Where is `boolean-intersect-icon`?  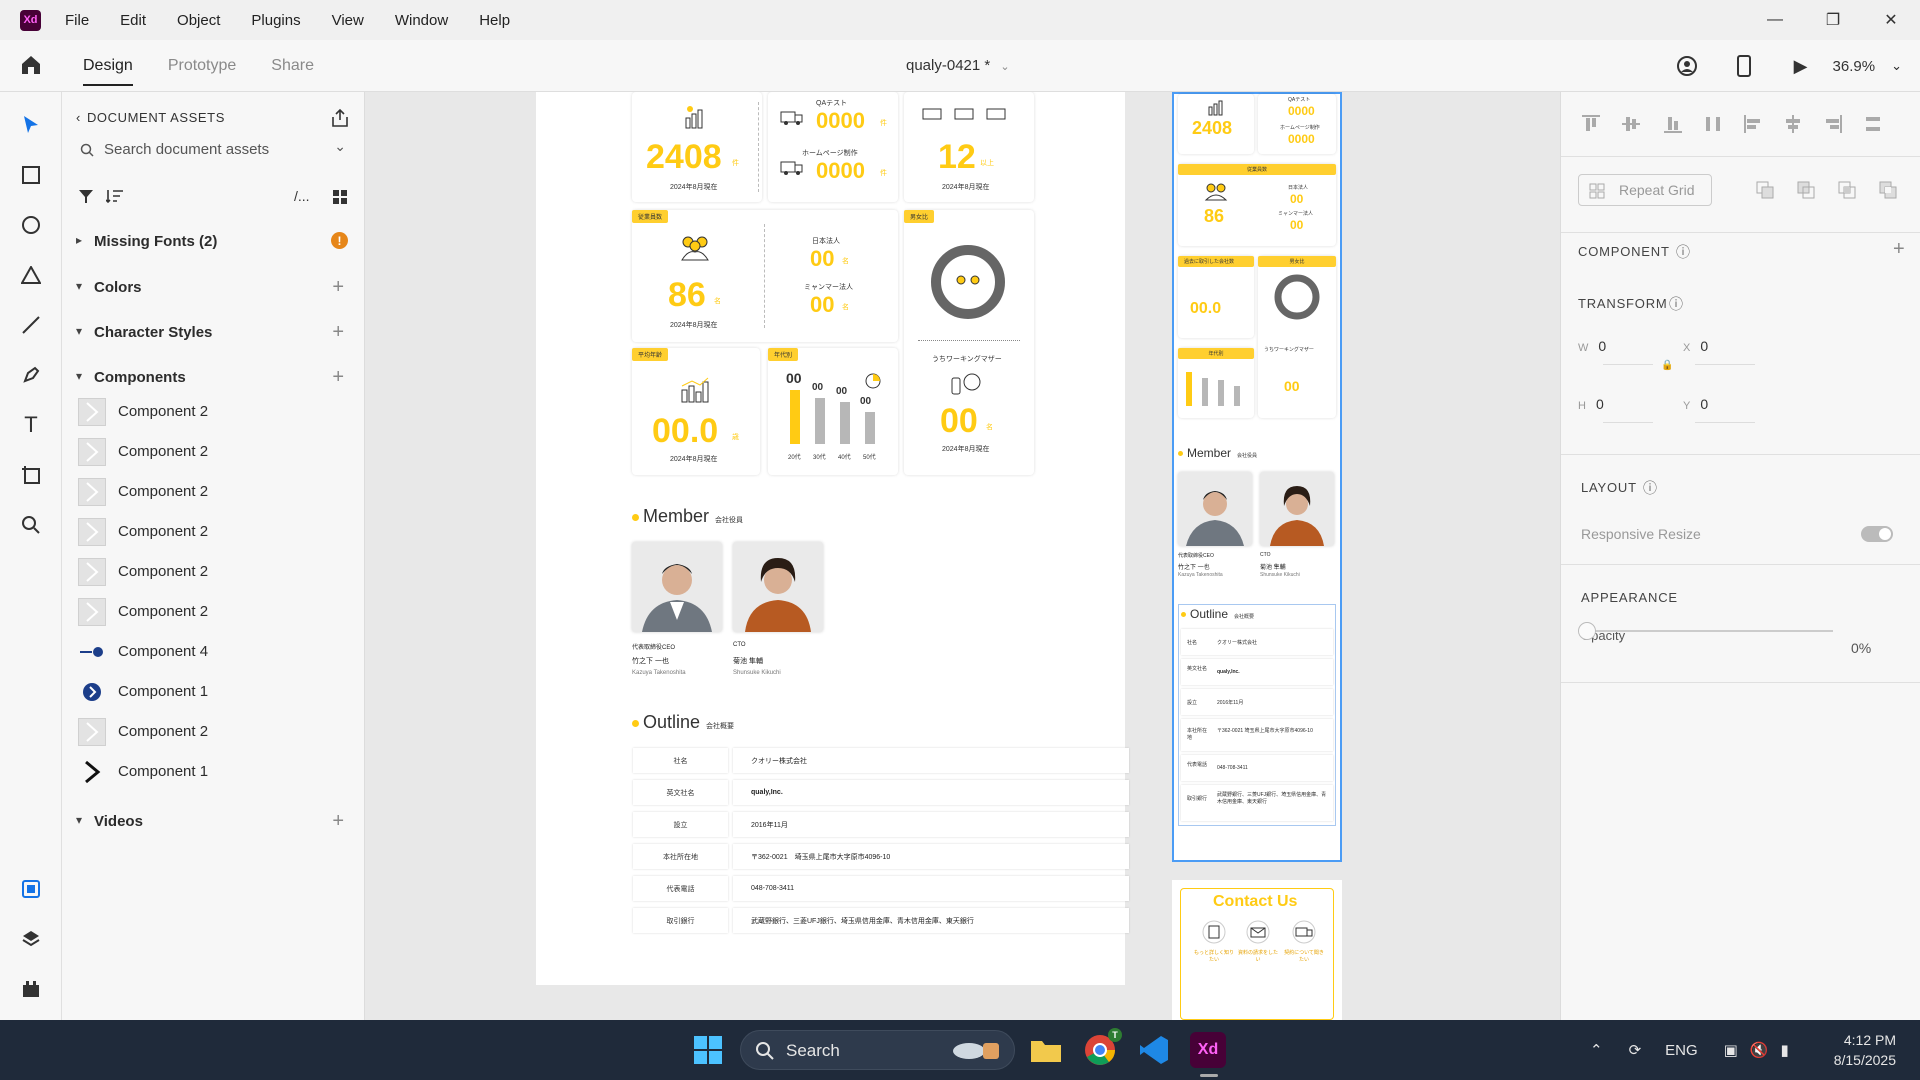
boolean-intersect-icon is located at coordinates (1847, 190).